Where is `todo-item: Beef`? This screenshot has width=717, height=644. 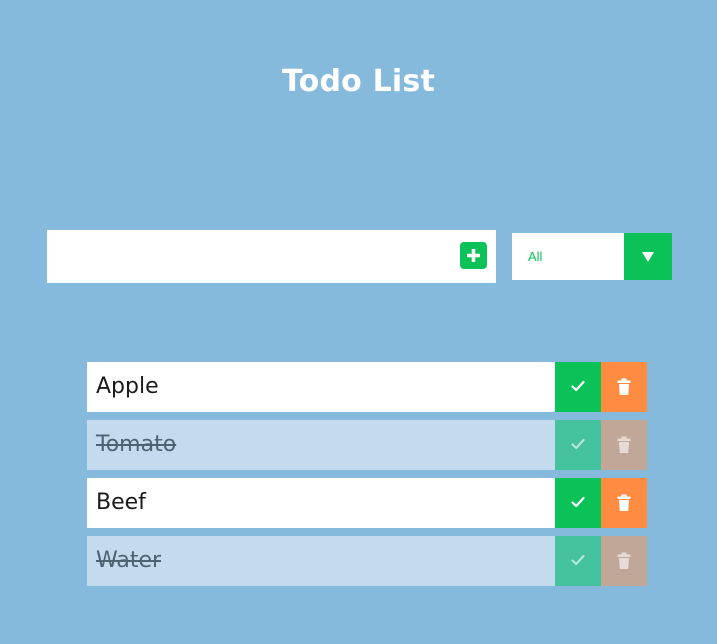
todo-item: Beef is located at coordinates (367, 503).